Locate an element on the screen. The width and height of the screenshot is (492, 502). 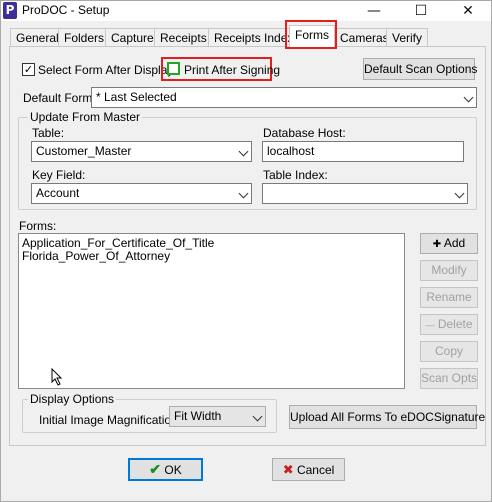
maximize-icon: ☐ is located at coordinates (421, 11).